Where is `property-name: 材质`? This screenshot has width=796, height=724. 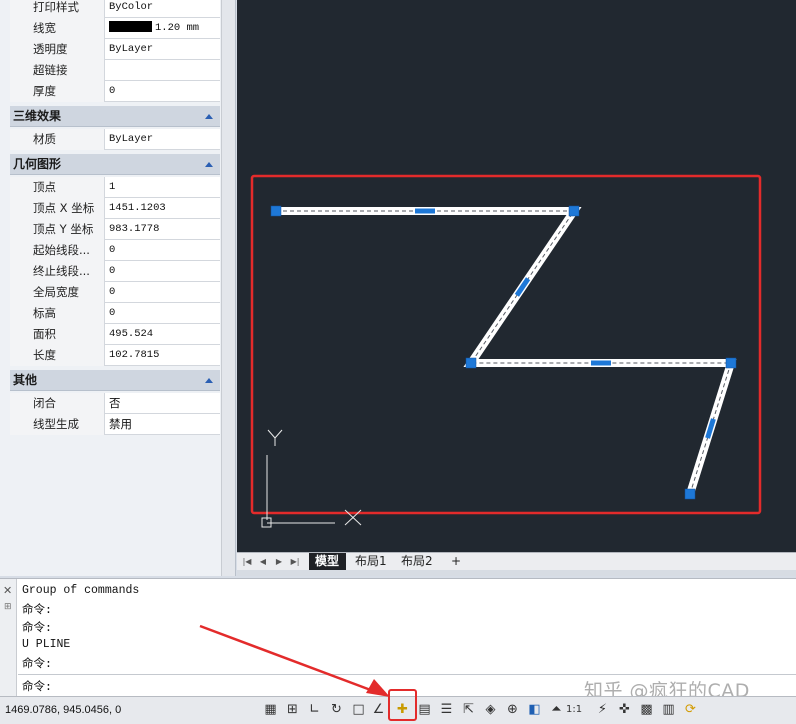 property-name: 材质 is located at coordinates (57, 139).